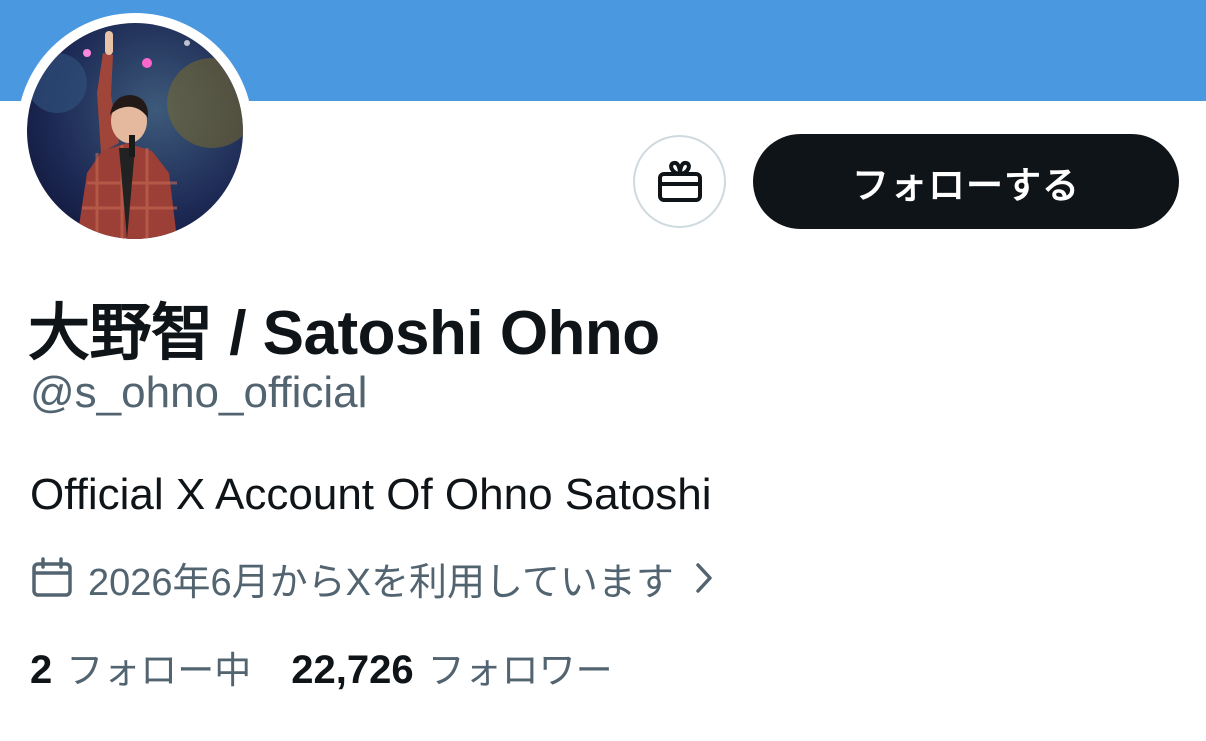  I want to click on following-link: 2 フォロー中, so click(140, 667).